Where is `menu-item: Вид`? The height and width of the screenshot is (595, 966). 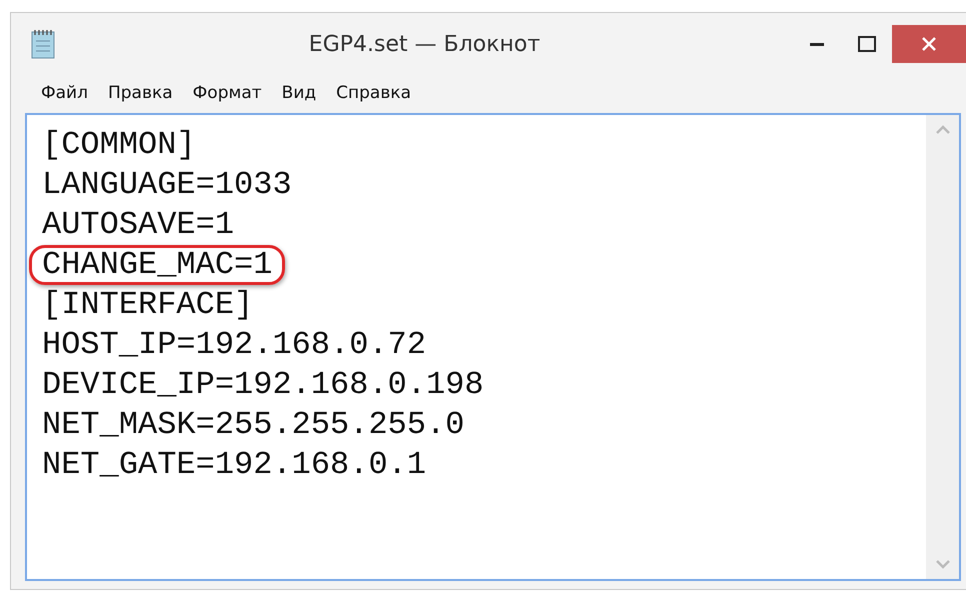 menu-item: Вид is located at coordinates (299, 94).